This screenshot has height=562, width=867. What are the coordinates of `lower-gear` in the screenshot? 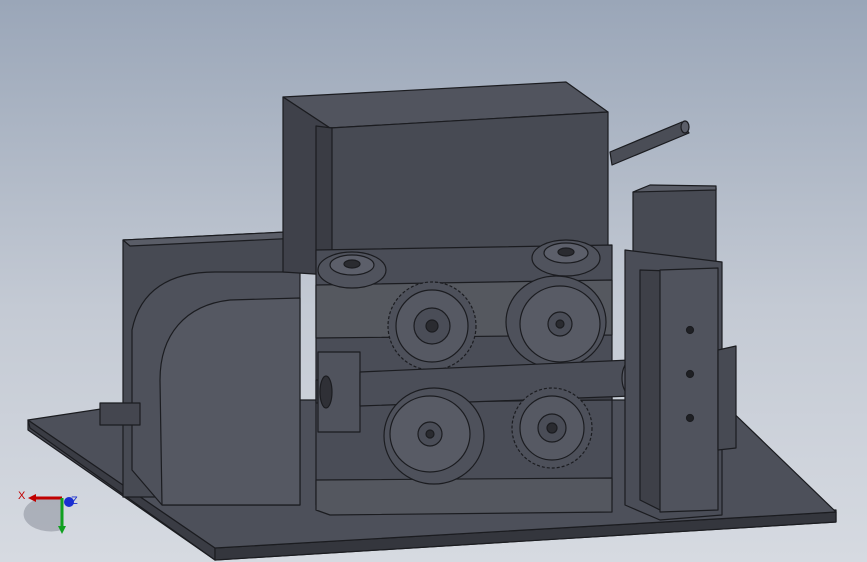 It's located at (552, 428).